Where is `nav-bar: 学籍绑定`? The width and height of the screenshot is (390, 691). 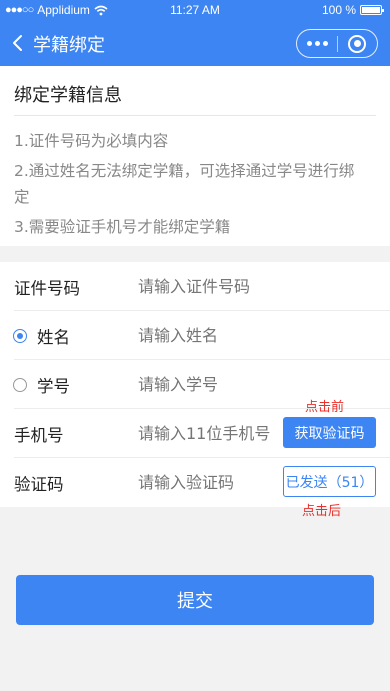
nav-bar: 学籍绑定 is located at coordinates (195, 43).